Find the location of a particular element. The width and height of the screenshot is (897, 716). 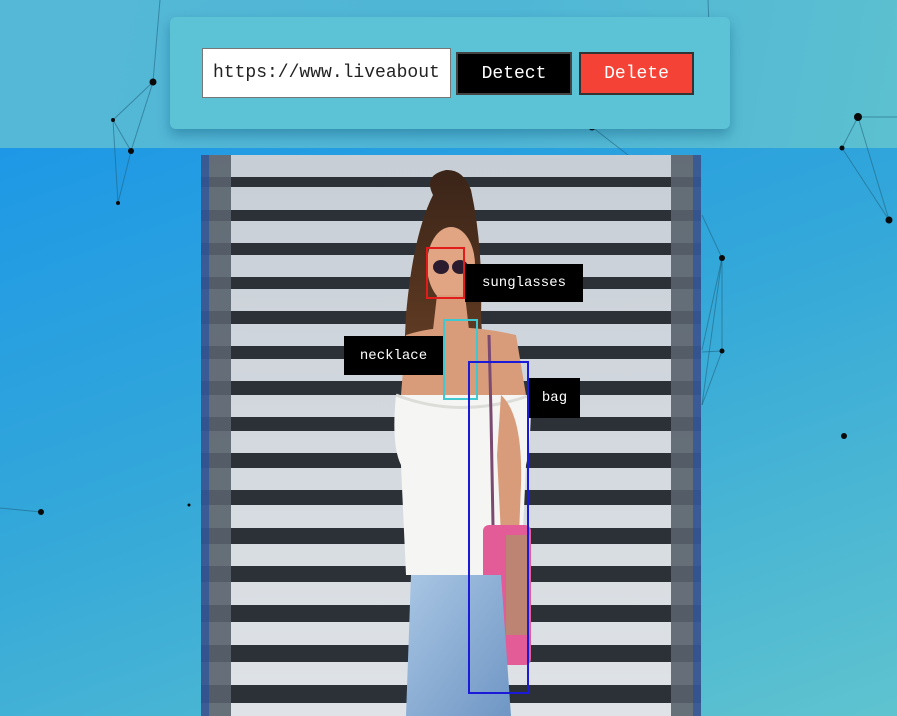

bag-detection-label: bag is located at coordinates (554, 398).